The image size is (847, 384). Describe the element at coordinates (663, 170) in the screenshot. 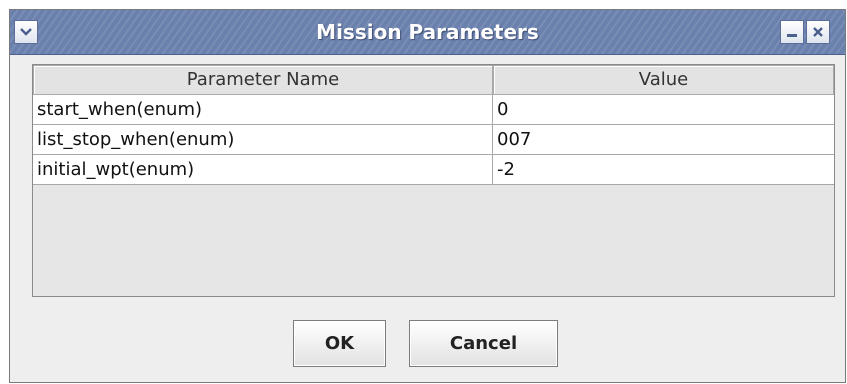

I see `parameter-value-cell: -2` at that location.